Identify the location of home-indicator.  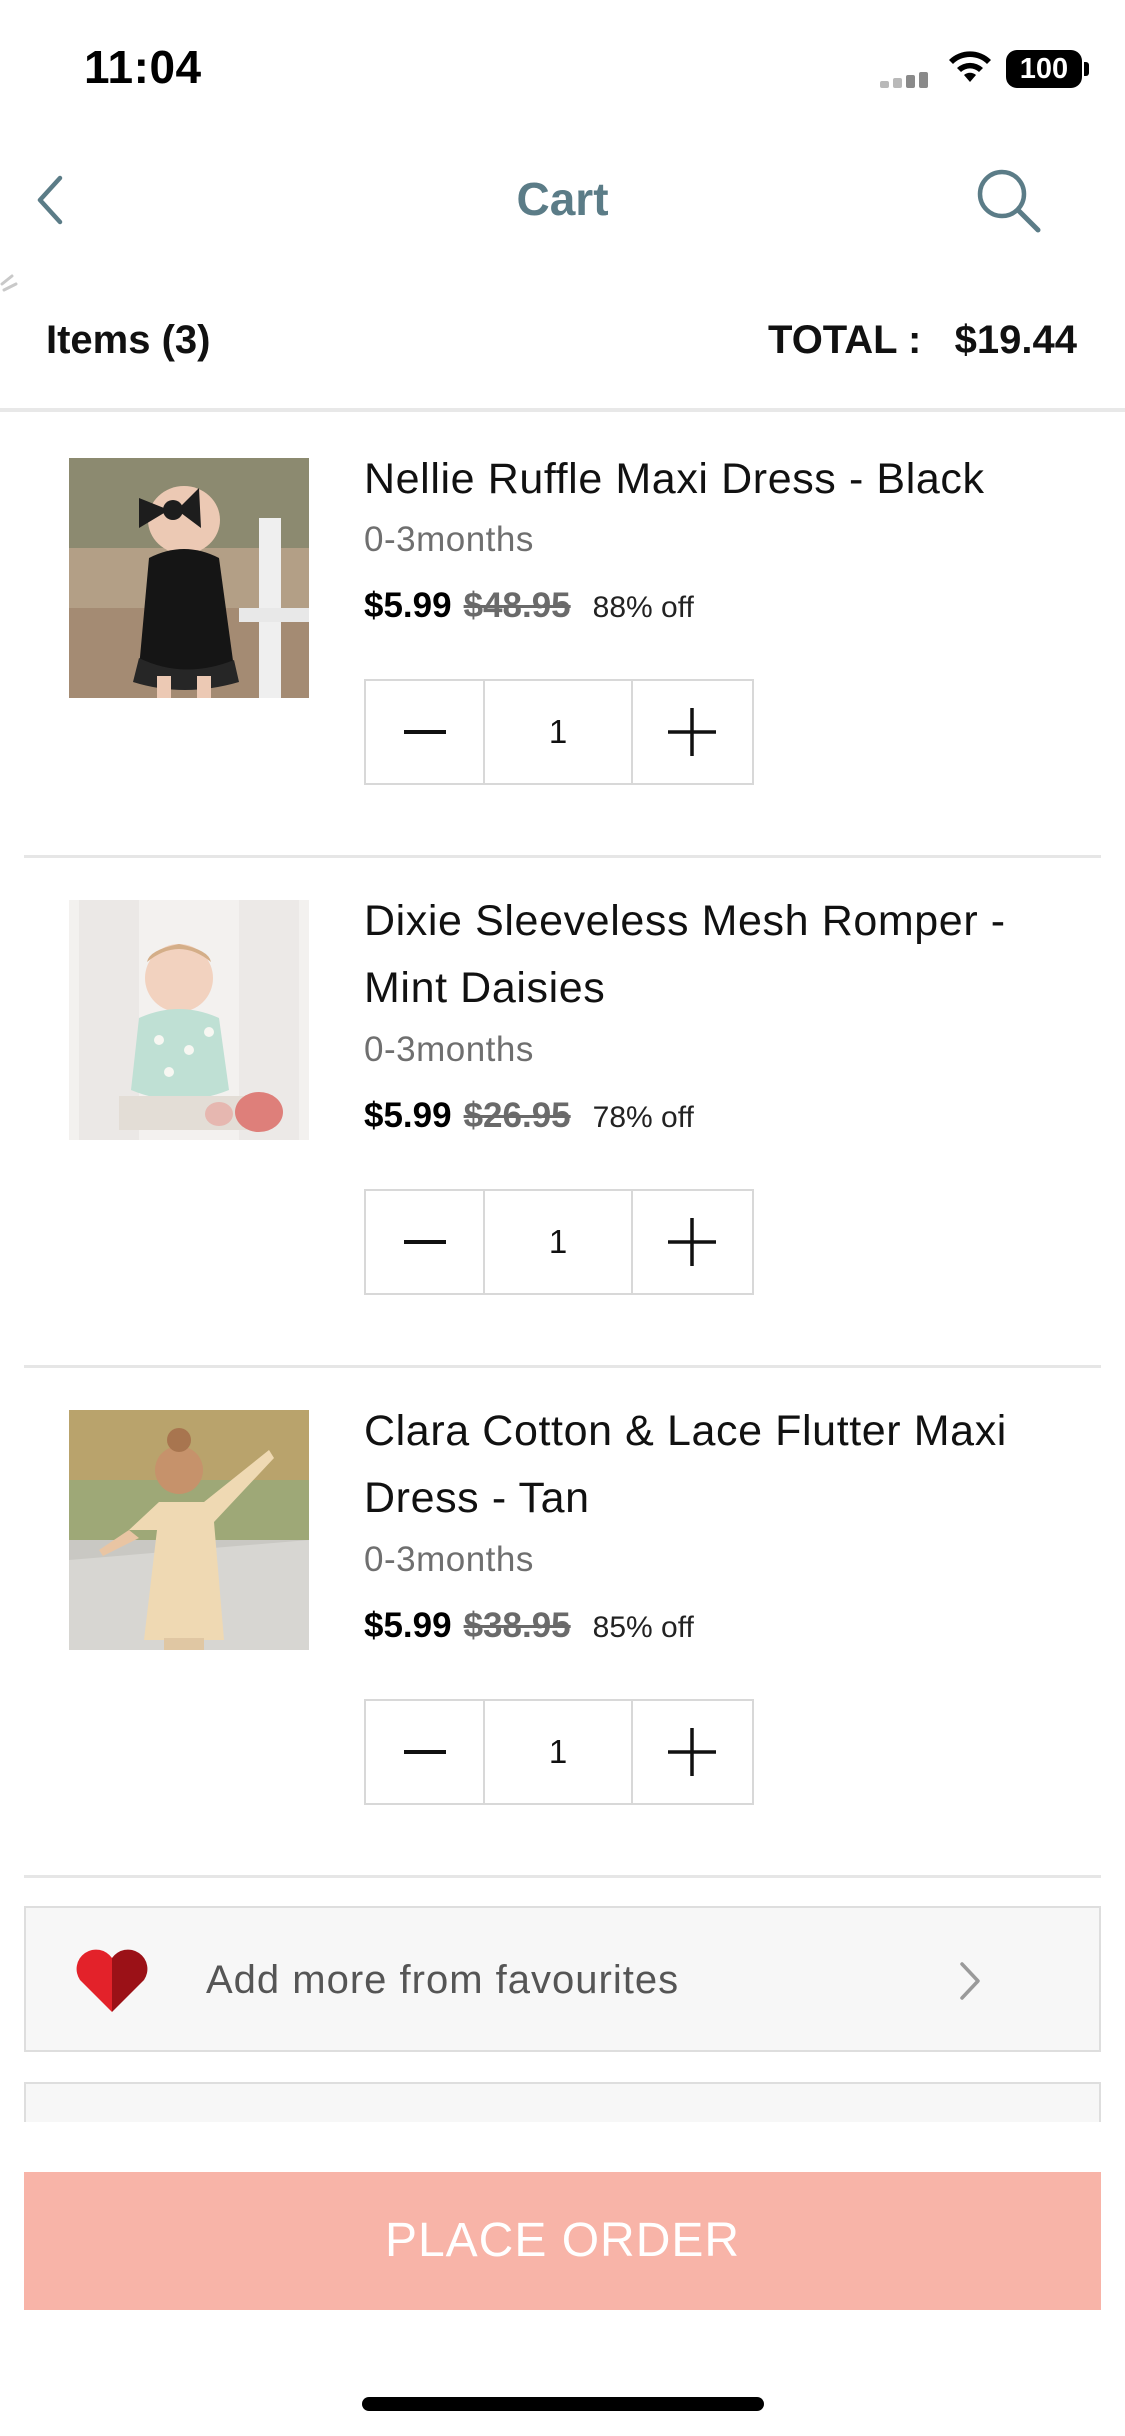
(563, 2404).